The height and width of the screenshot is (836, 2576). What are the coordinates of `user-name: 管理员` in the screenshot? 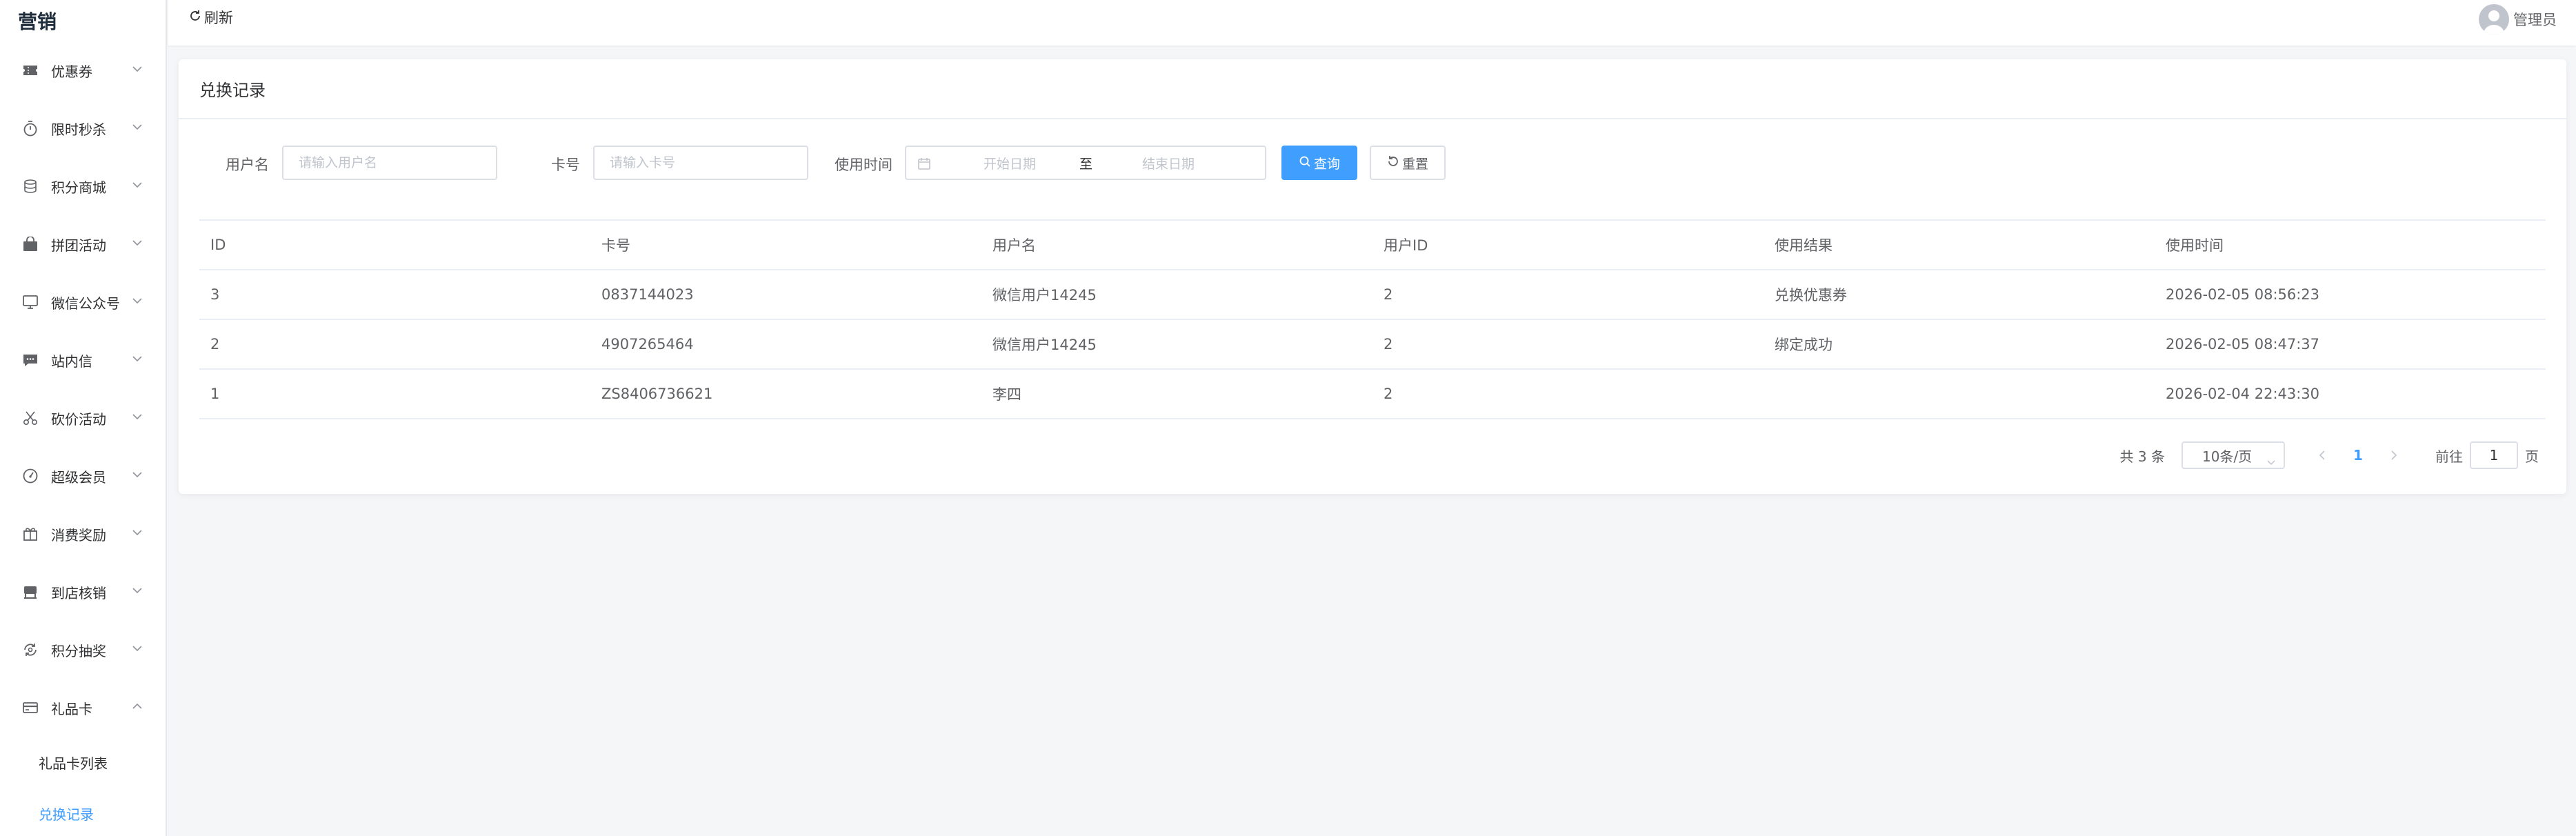 It's located at (2535, 20).